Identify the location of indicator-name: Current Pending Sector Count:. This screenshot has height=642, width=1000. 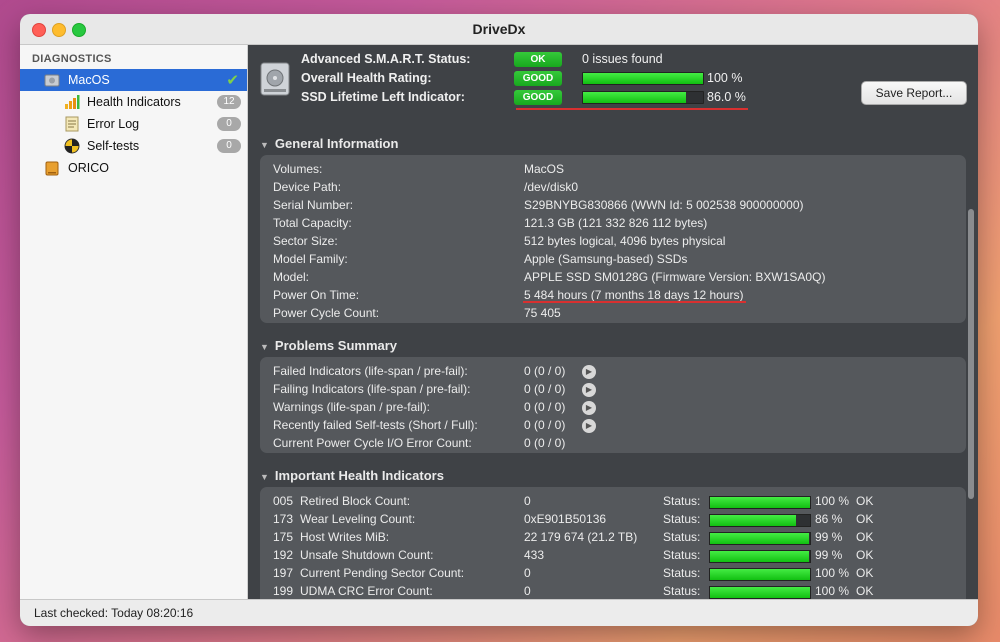
(382, 573).